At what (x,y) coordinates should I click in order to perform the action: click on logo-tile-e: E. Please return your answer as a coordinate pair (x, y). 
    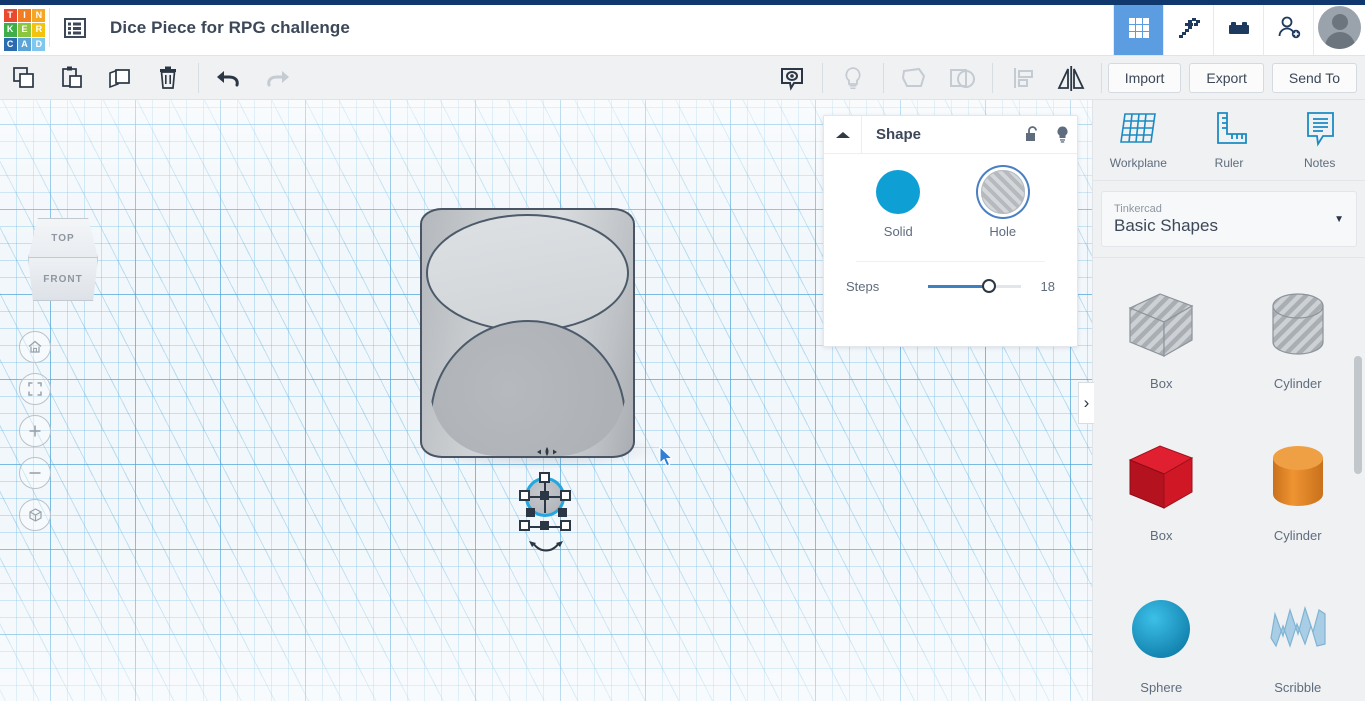
    Looking at the image, I should click on (24, 30).